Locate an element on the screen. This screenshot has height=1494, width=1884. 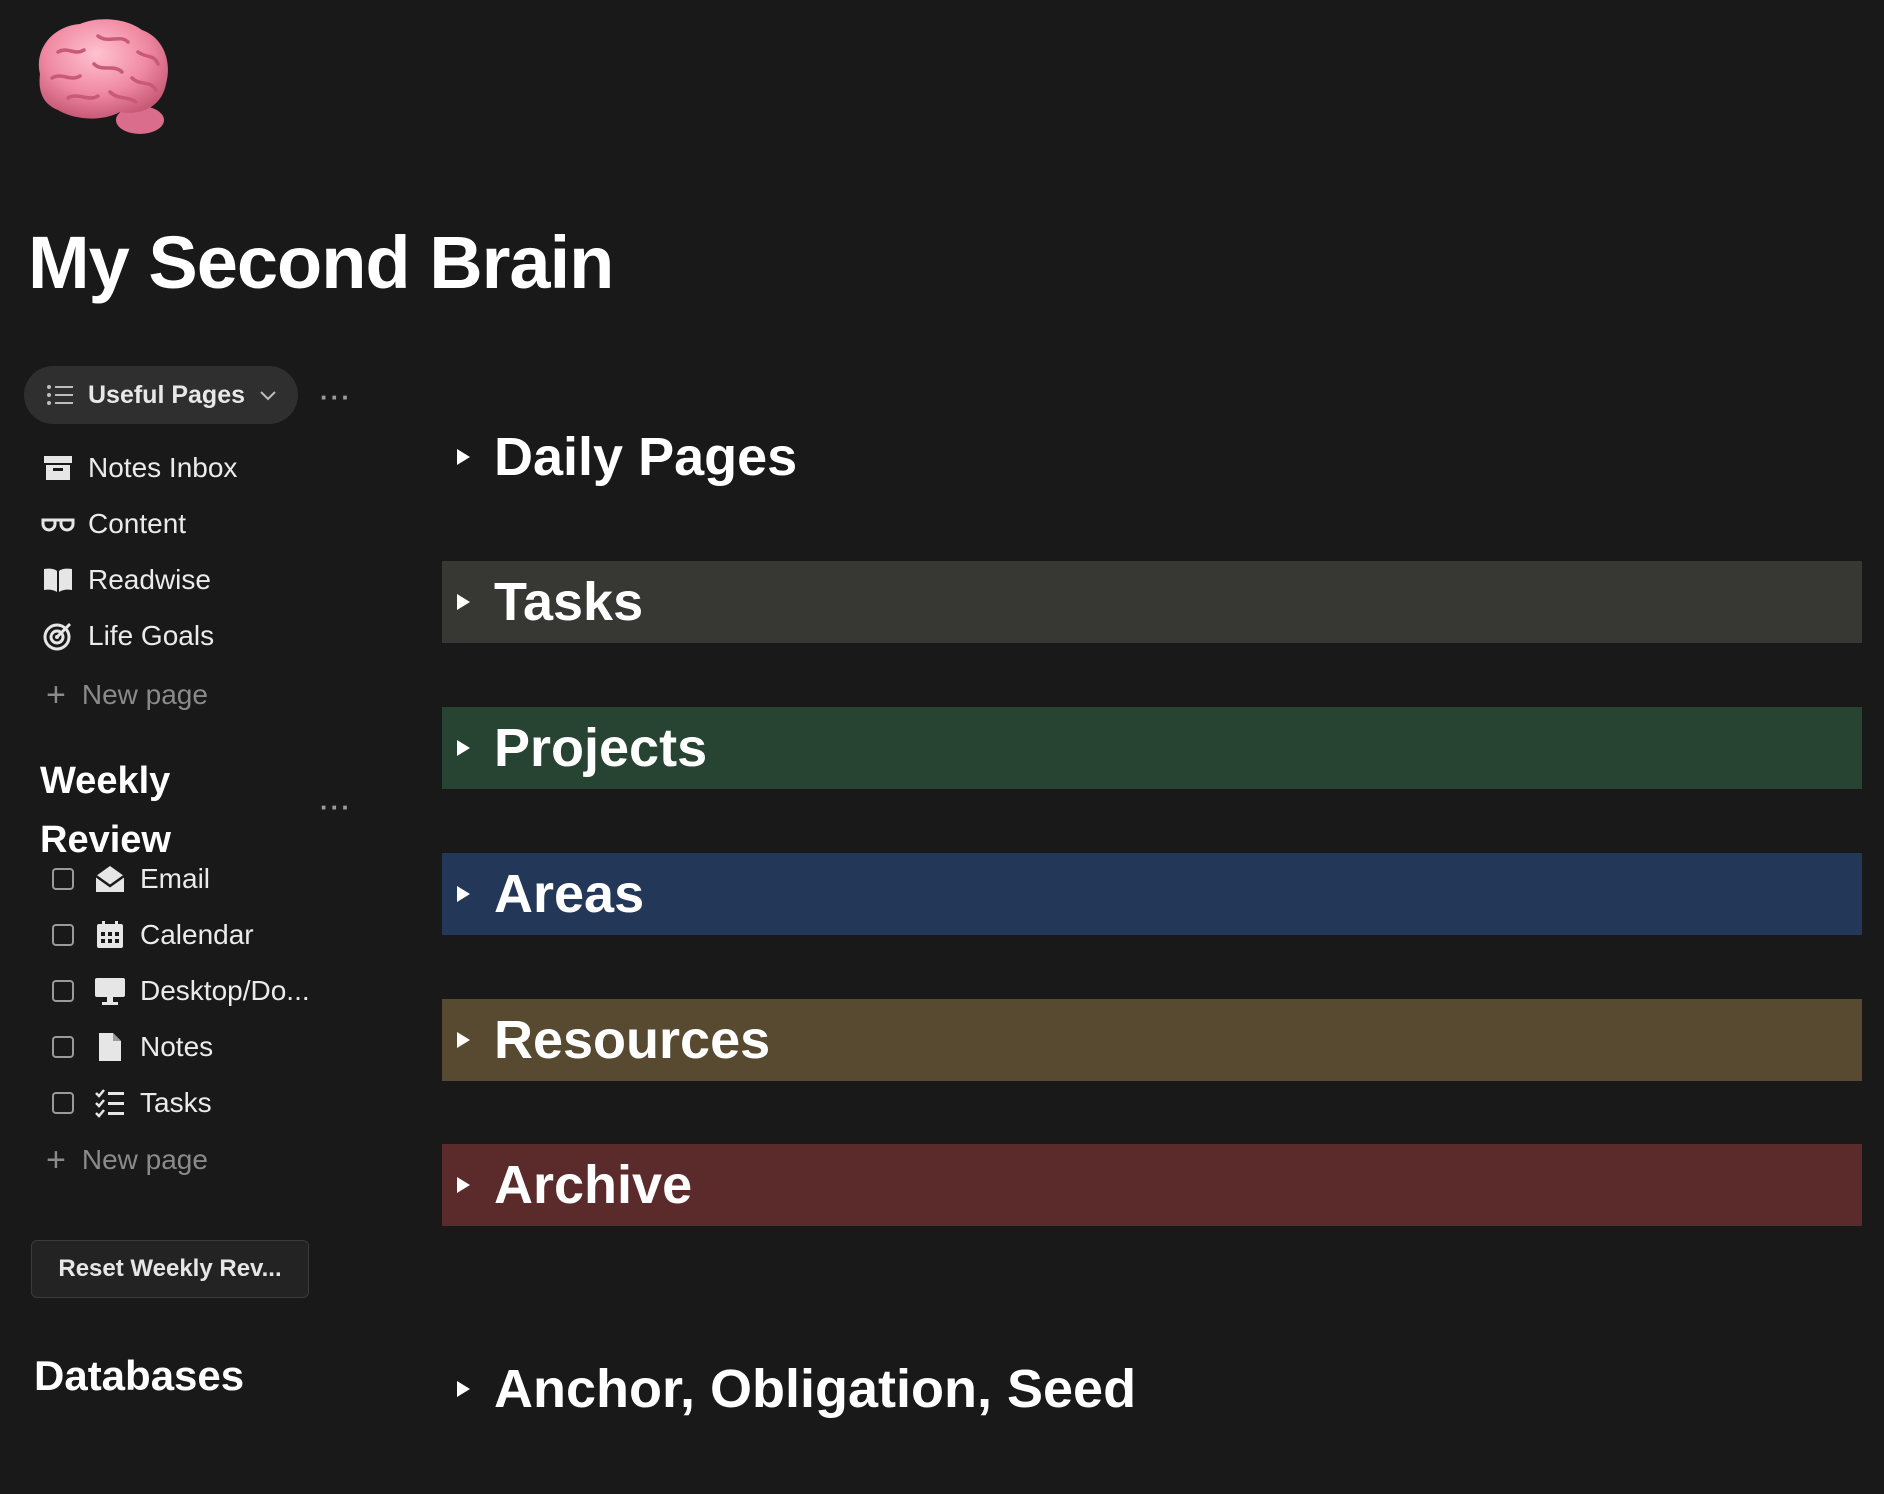
toggle-tasks: Tasks is located at coordinates (1152, 602).